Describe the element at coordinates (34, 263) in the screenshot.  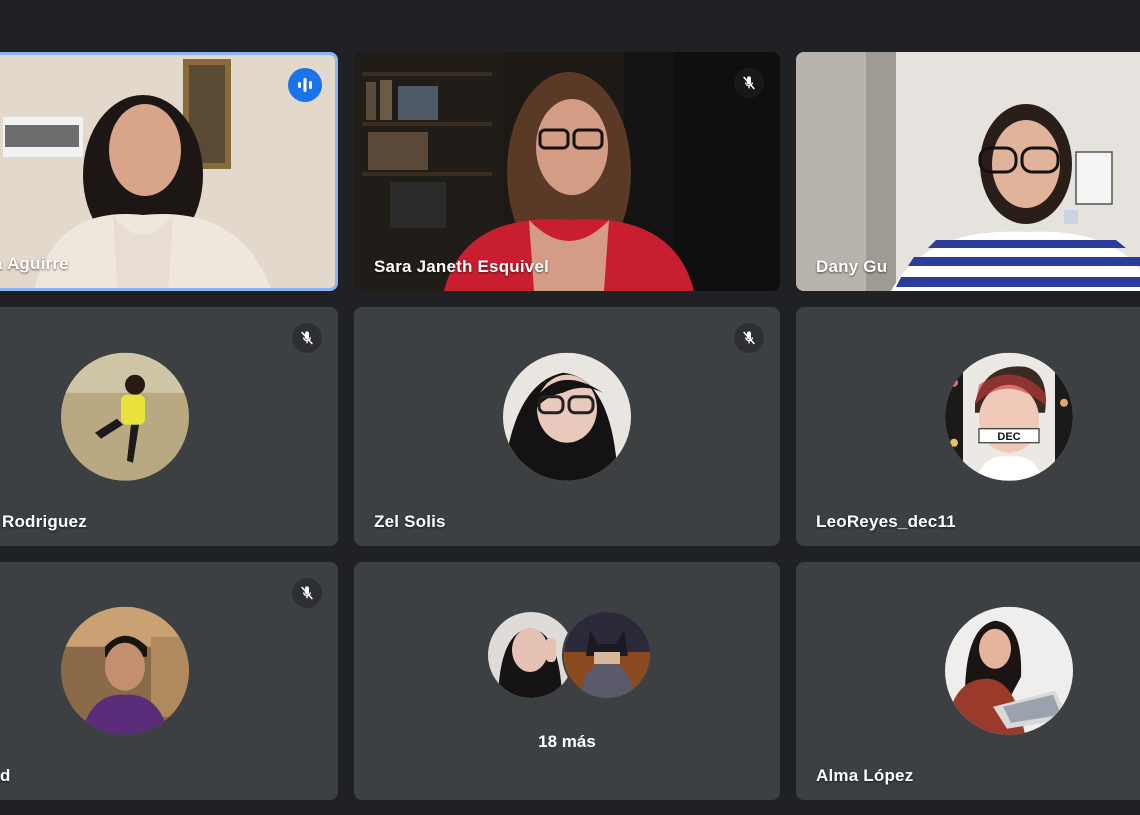
I see `participant-name: a Aguirre` at that location.